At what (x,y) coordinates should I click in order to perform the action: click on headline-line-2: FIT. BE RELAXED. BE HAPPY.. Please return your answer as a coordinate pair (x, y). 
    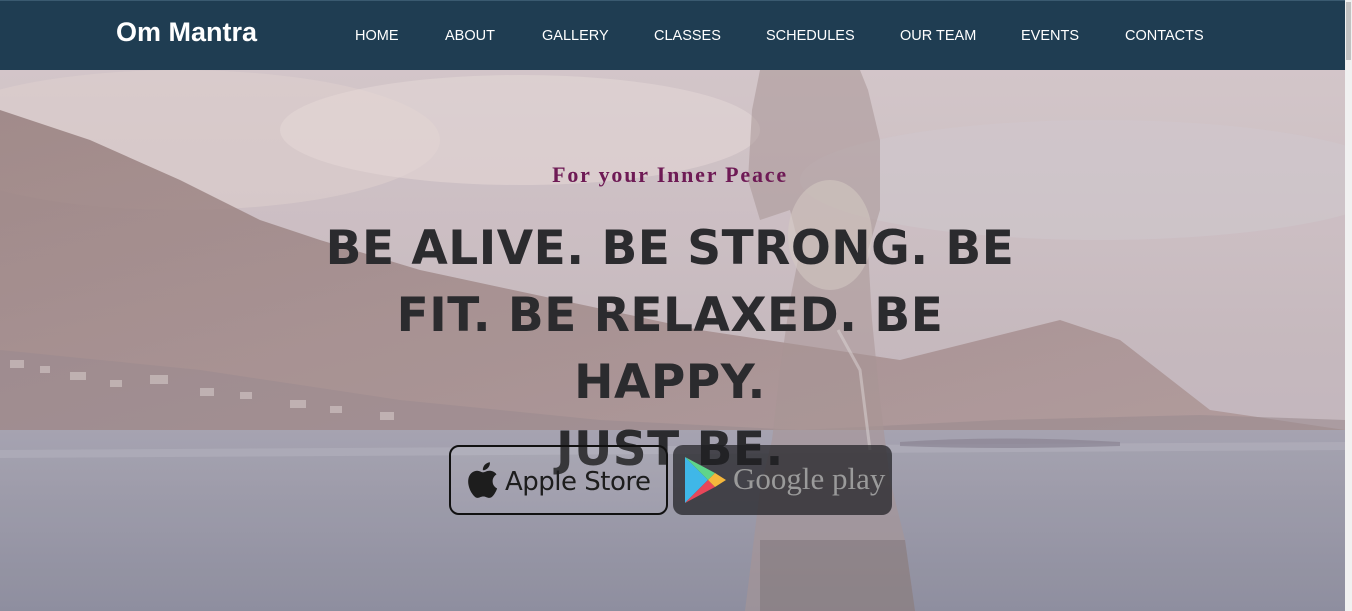
    Looking at the image, I should click on (670, 349).